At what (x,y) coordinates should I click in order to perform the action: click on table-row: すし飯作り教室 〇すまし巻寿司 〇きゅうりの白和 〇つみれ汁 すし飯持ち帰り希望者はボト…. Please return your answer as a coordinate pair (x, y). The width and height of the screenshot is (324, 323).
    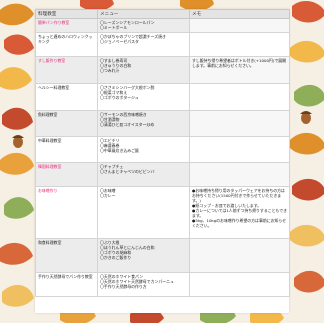
    Looking at the image, I should click on (162, 70).